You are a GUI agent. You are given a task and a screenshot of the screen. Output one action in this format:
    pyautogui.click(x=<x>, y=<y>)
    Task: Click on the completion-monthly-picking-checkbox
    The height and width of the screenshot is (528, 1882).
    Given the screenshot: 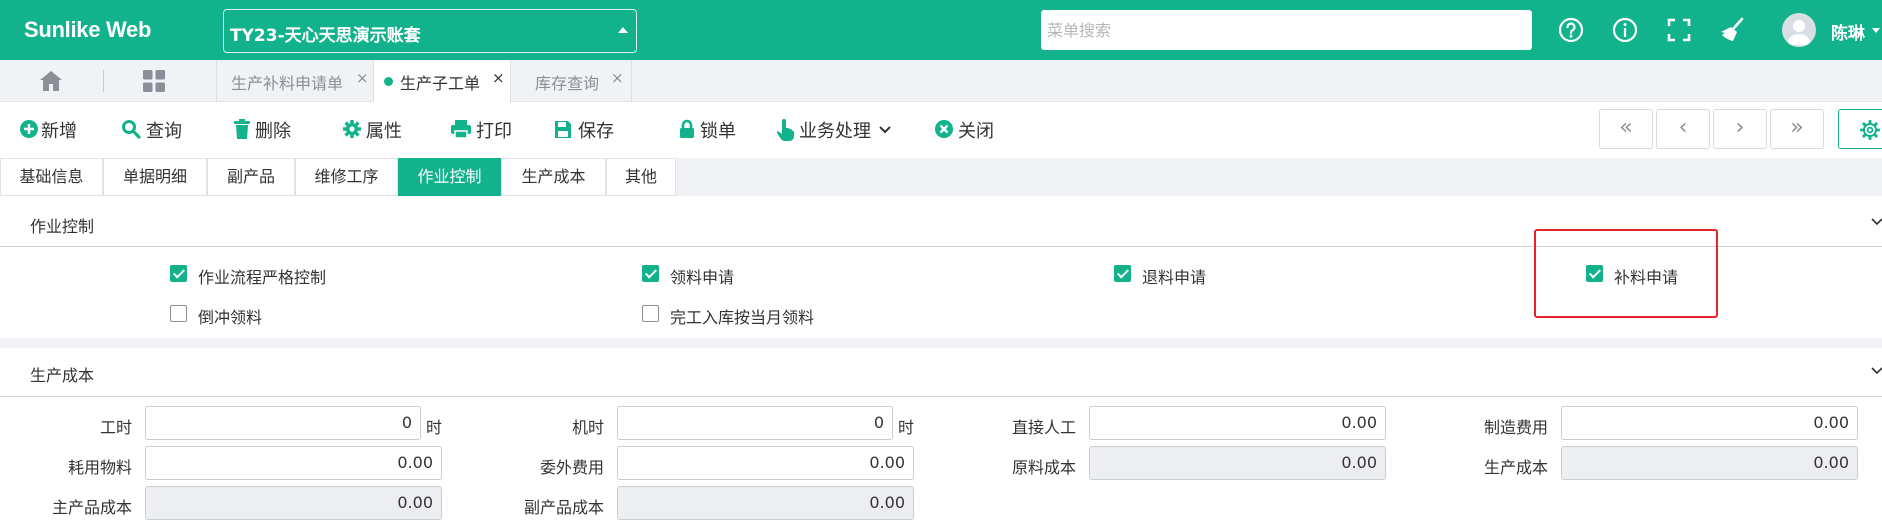 What is the action you would take?
    pyautogui.click(x=650, y=313)
    